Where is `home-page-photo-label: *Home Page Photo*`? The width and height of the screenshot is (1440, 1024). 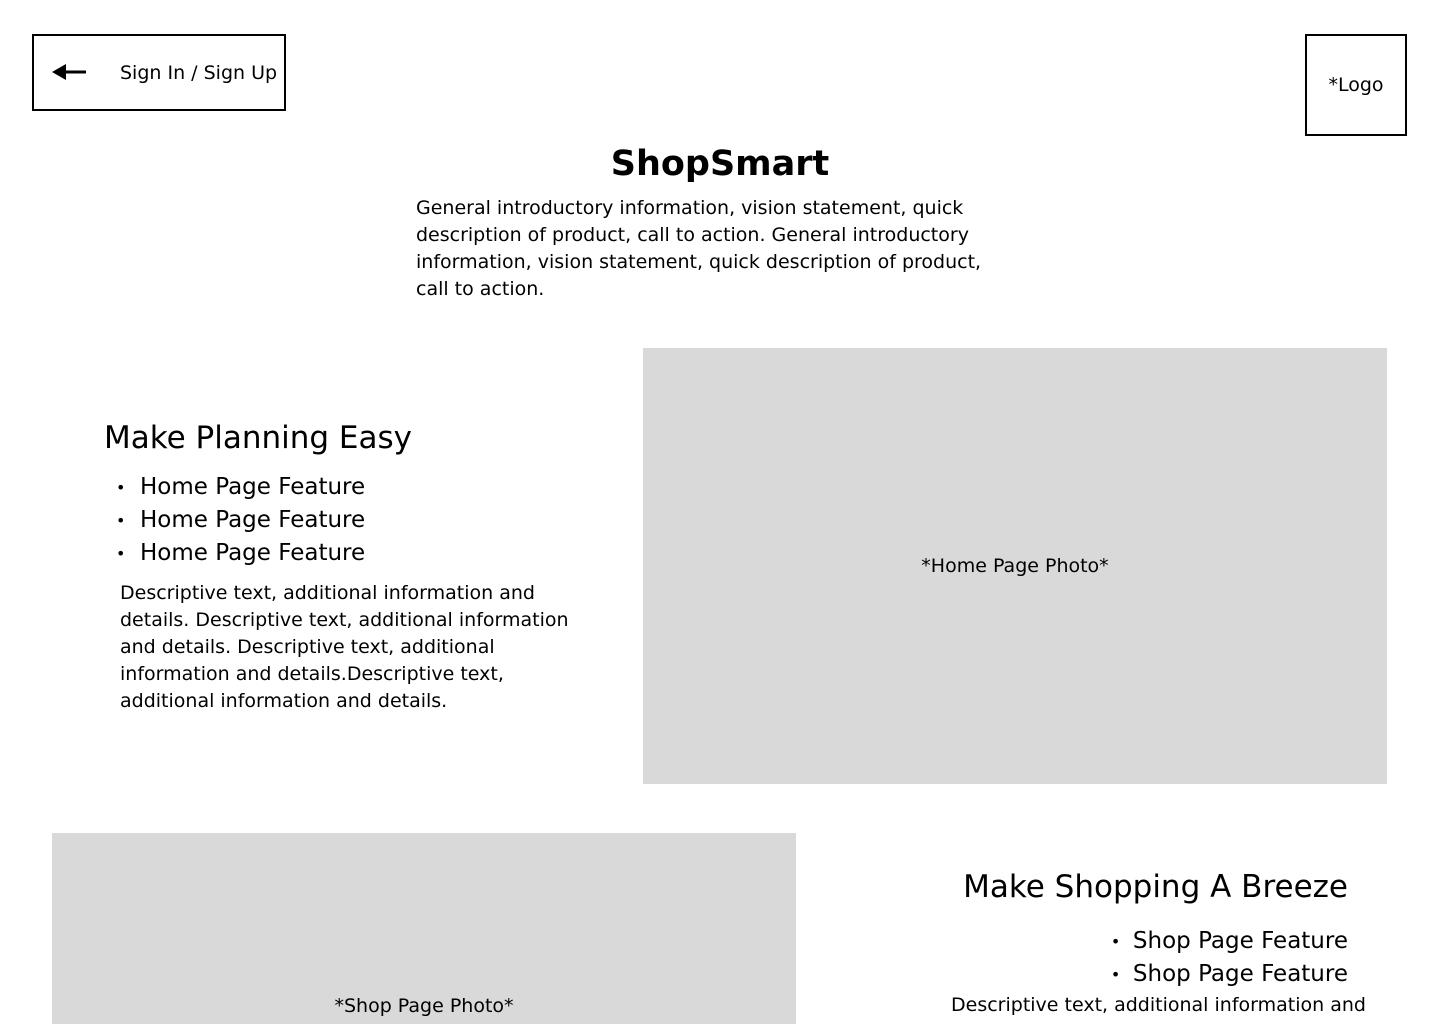
home-page-photo-label: *Home Page Photo* is located at coordinates (1015, 566).